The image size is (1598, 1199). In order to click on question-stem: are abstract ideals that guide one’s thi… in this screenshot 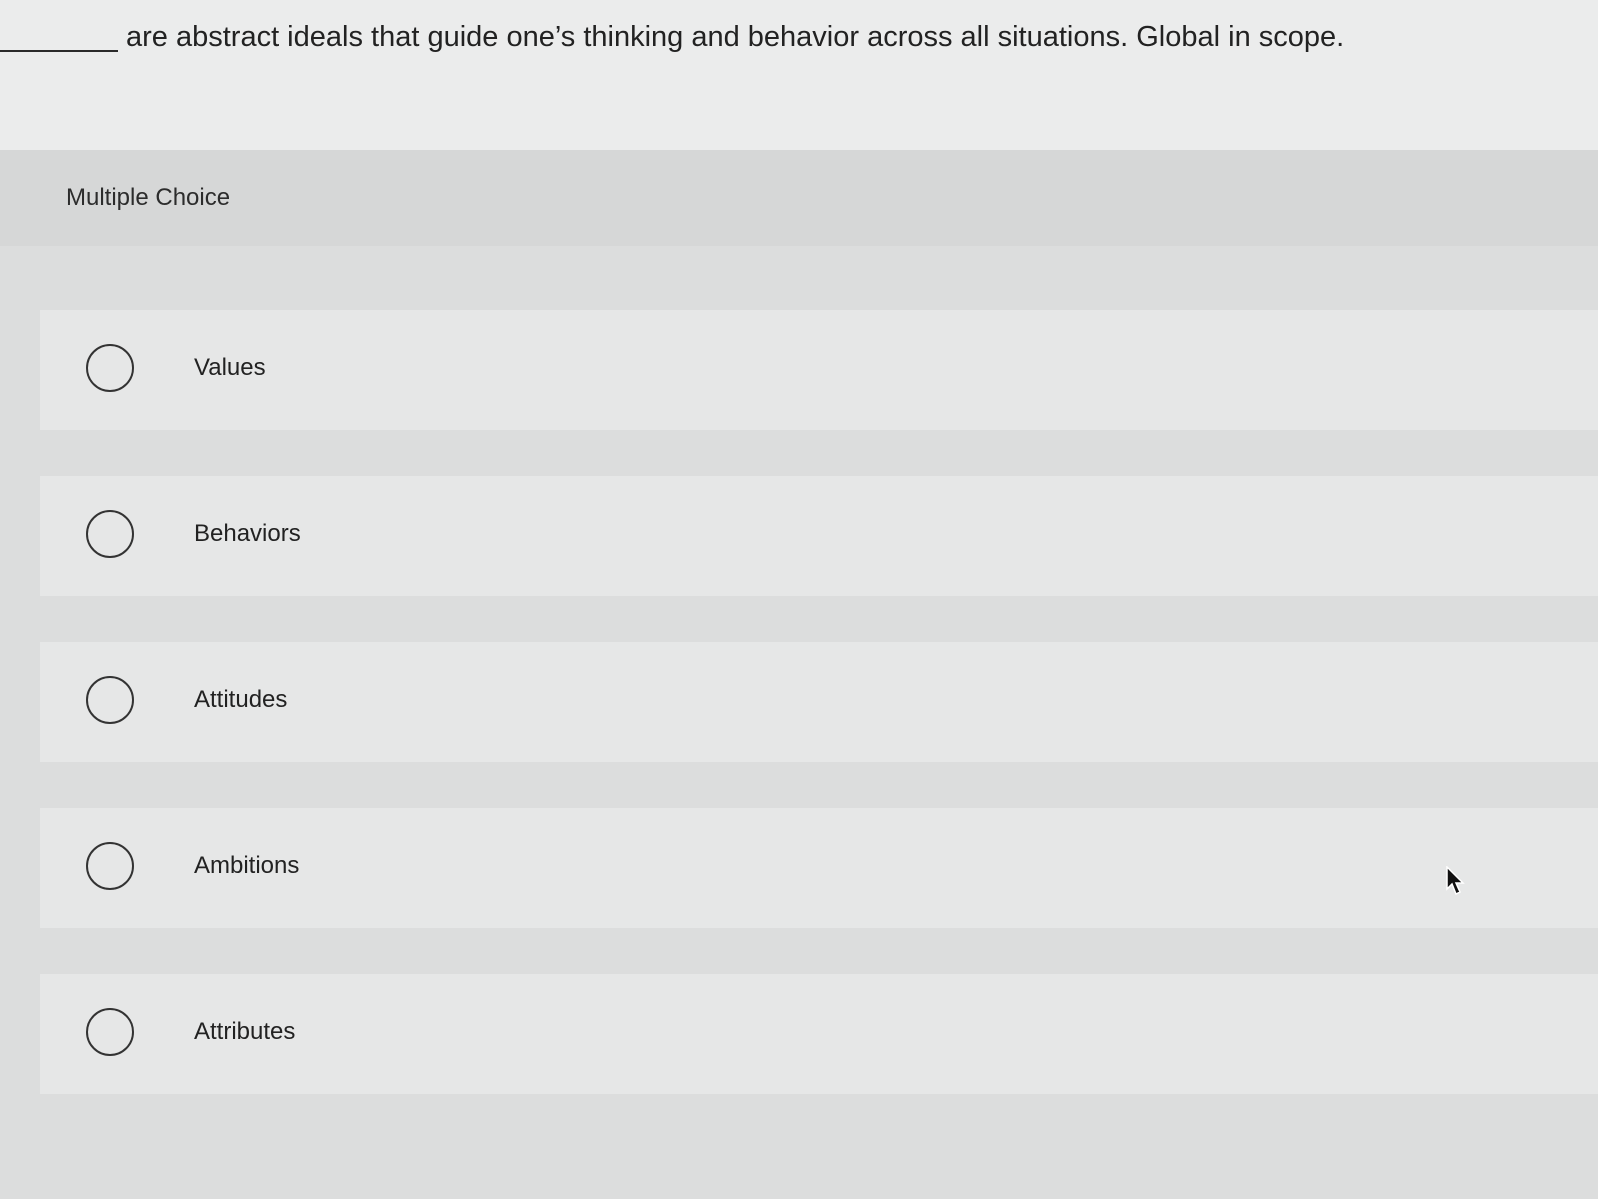, I will do `click(672, 36)`.